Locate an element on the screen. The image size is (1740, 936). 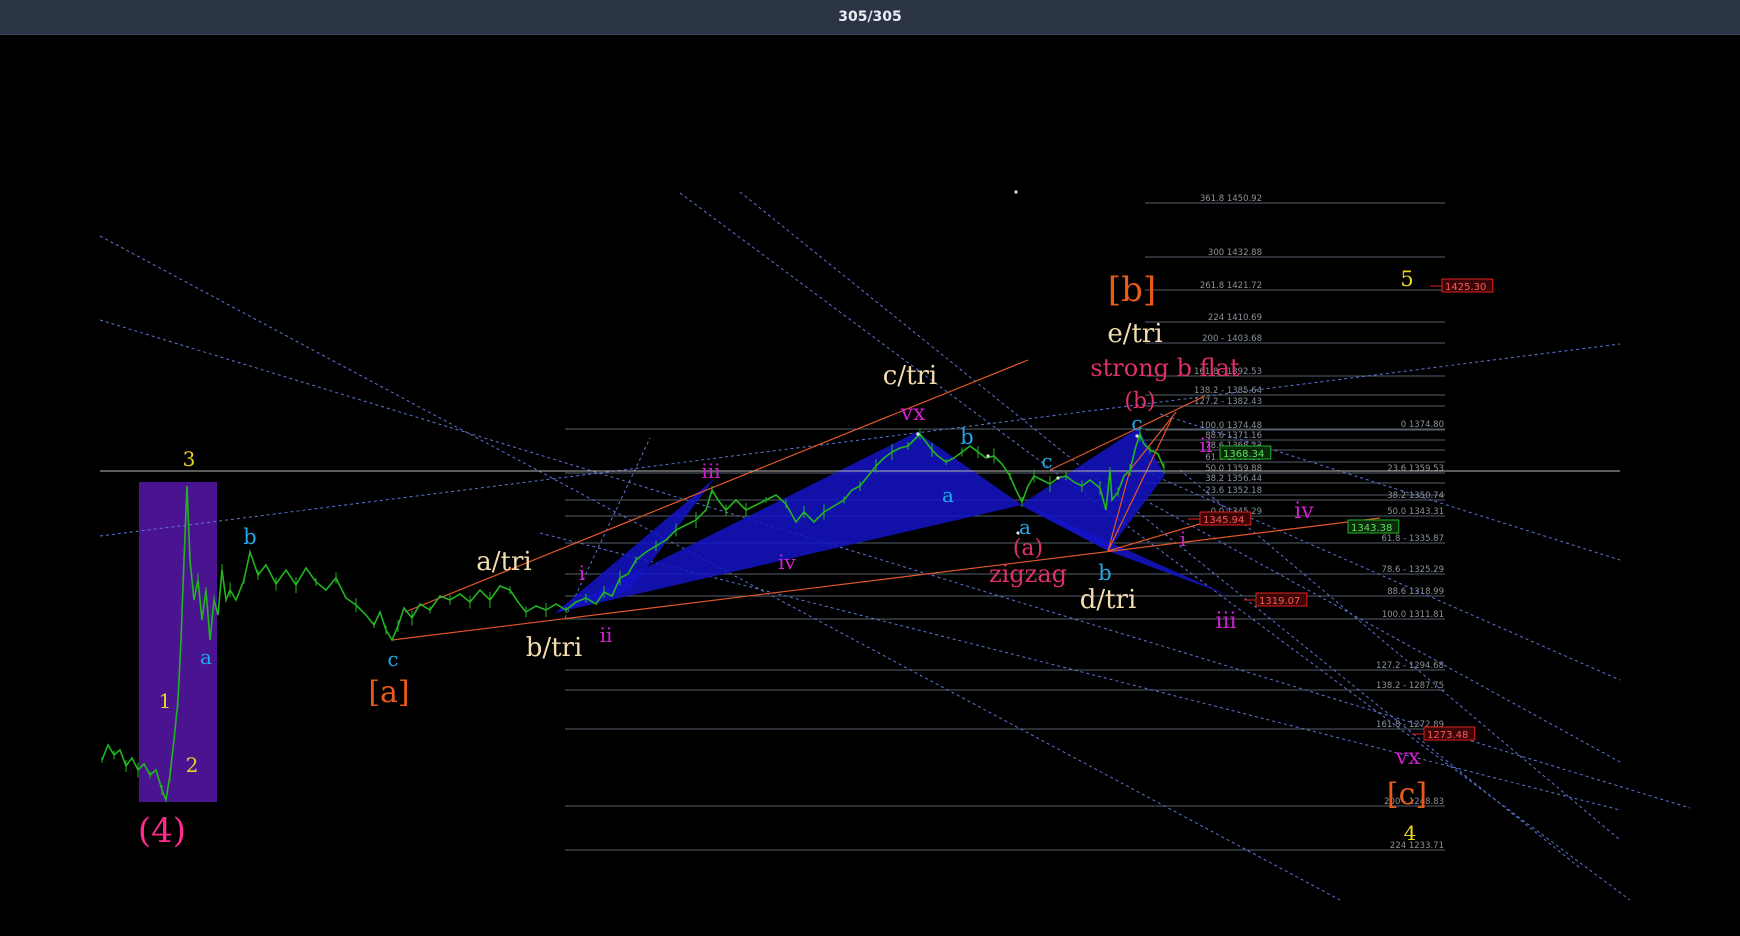
frame-counter: 305/305 is located at coordinates (870, 17).